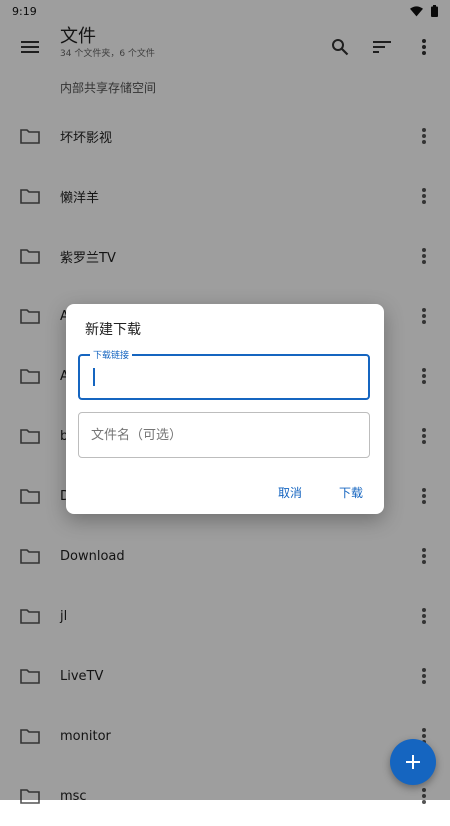  I want to click on text-cursor, so click(94, 377).